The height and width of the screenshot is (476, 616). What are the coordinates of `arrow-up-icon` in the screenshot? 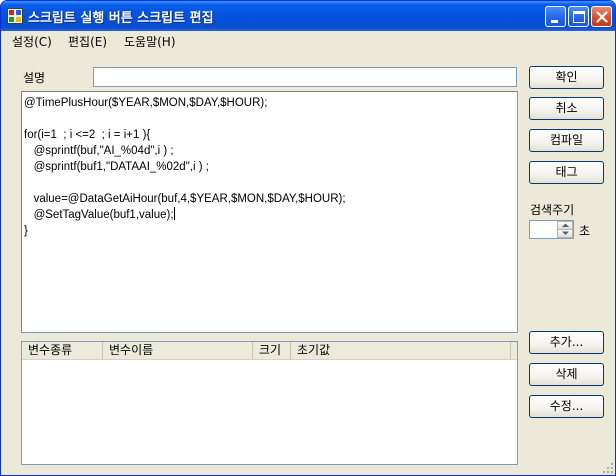 It's located at (565, 225).